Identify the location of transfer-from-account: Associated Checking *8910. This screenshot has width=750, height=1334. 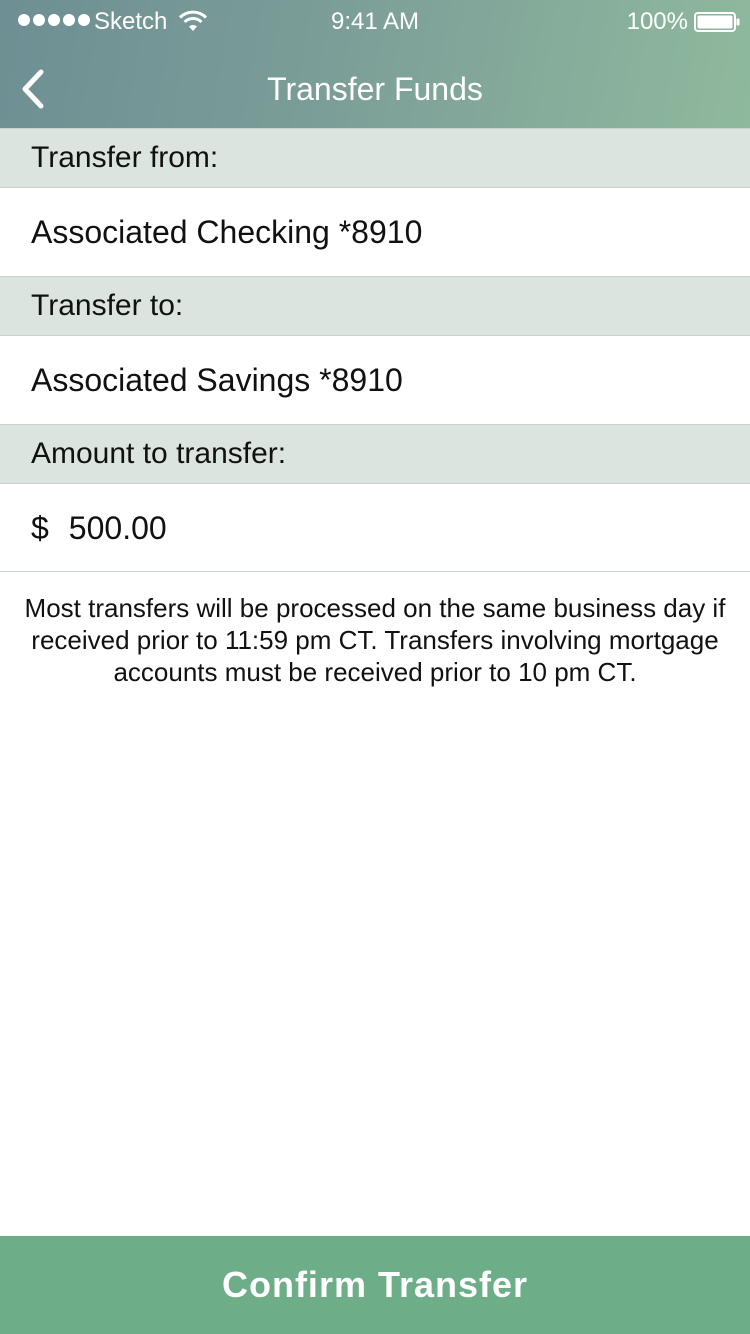
(375, 232).